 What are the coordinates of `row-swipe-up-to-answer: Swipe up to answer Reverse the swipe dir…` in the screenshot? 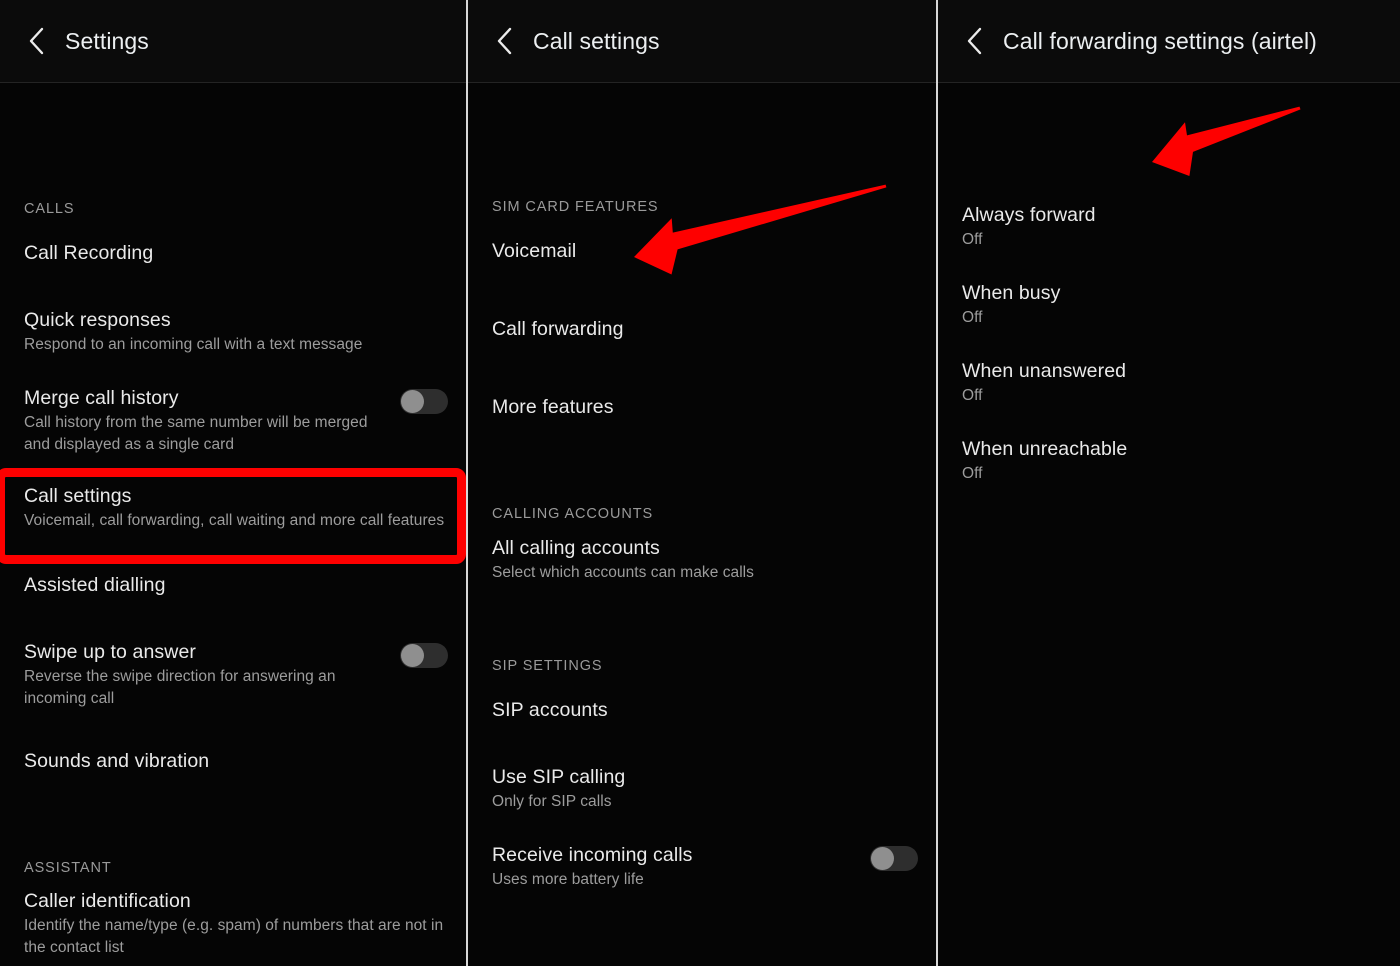 It's located at (233, 674).